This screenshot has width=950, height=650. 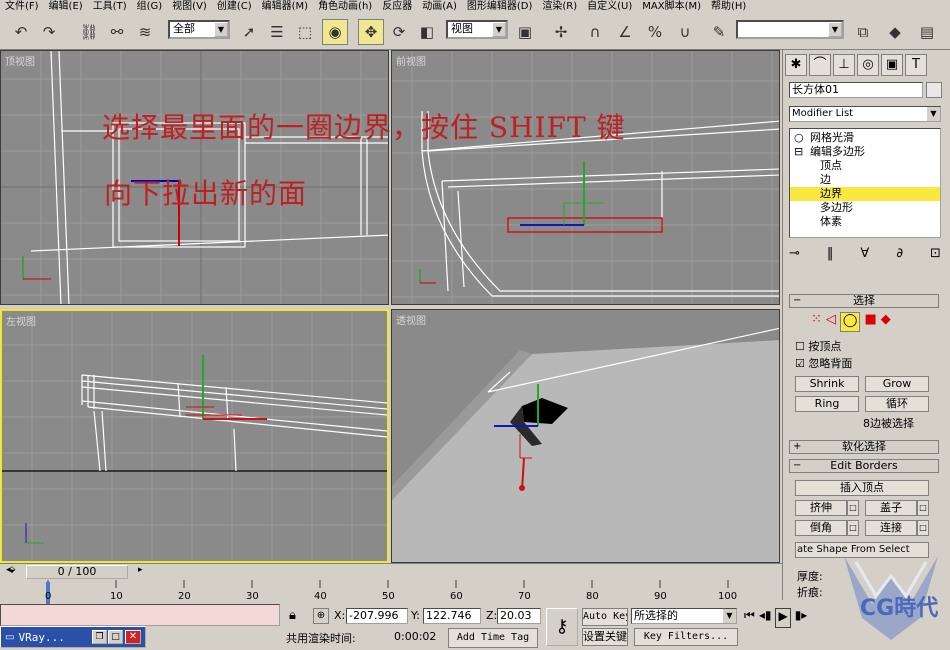 What do you see at coordinates (865, 138) in the screenshot?
I see `stack-item-meshsmooth: ○ 网格光滑` at bounding box center [865, 138].